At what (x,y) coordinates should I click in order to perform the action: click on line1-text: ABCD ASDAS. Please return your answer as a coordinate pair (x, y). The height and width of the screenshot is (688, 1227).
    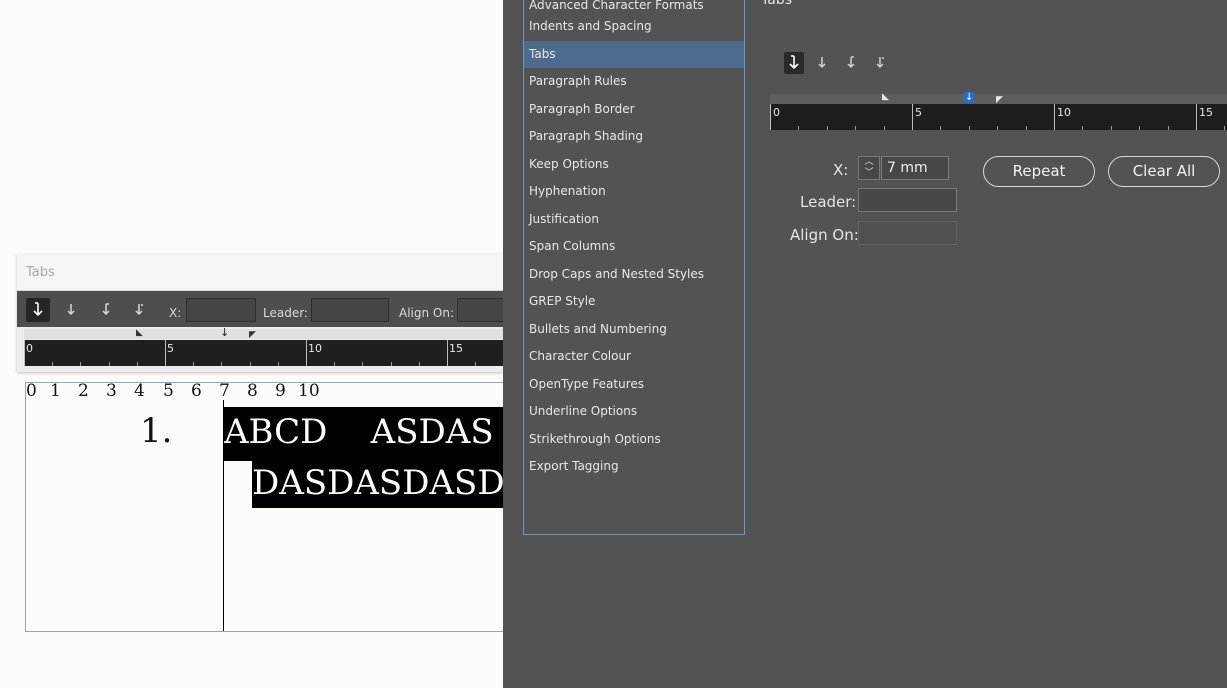
    Looking at the image, I should click on (359, 432).